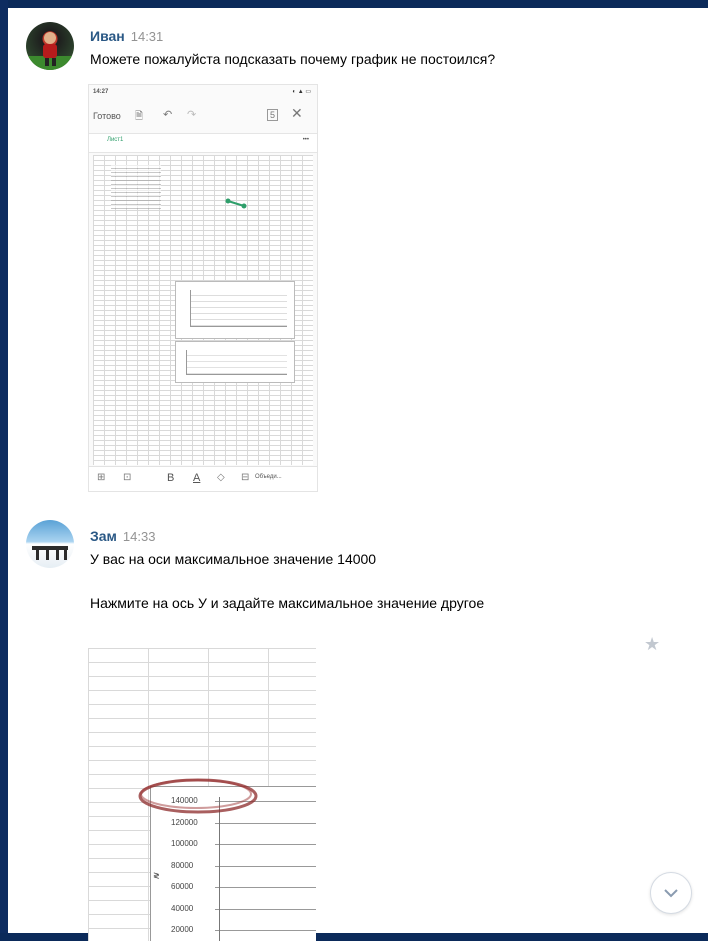 This screenshot has height=941, width=708. I want to click on more-icon: •••, so click(305, 140).